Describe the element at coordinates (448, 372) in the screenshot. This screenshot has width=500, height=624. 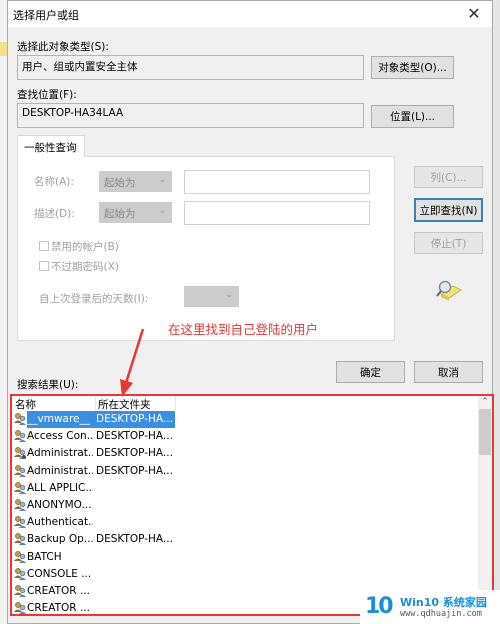
I see `cancel-button: 取消` at that location.